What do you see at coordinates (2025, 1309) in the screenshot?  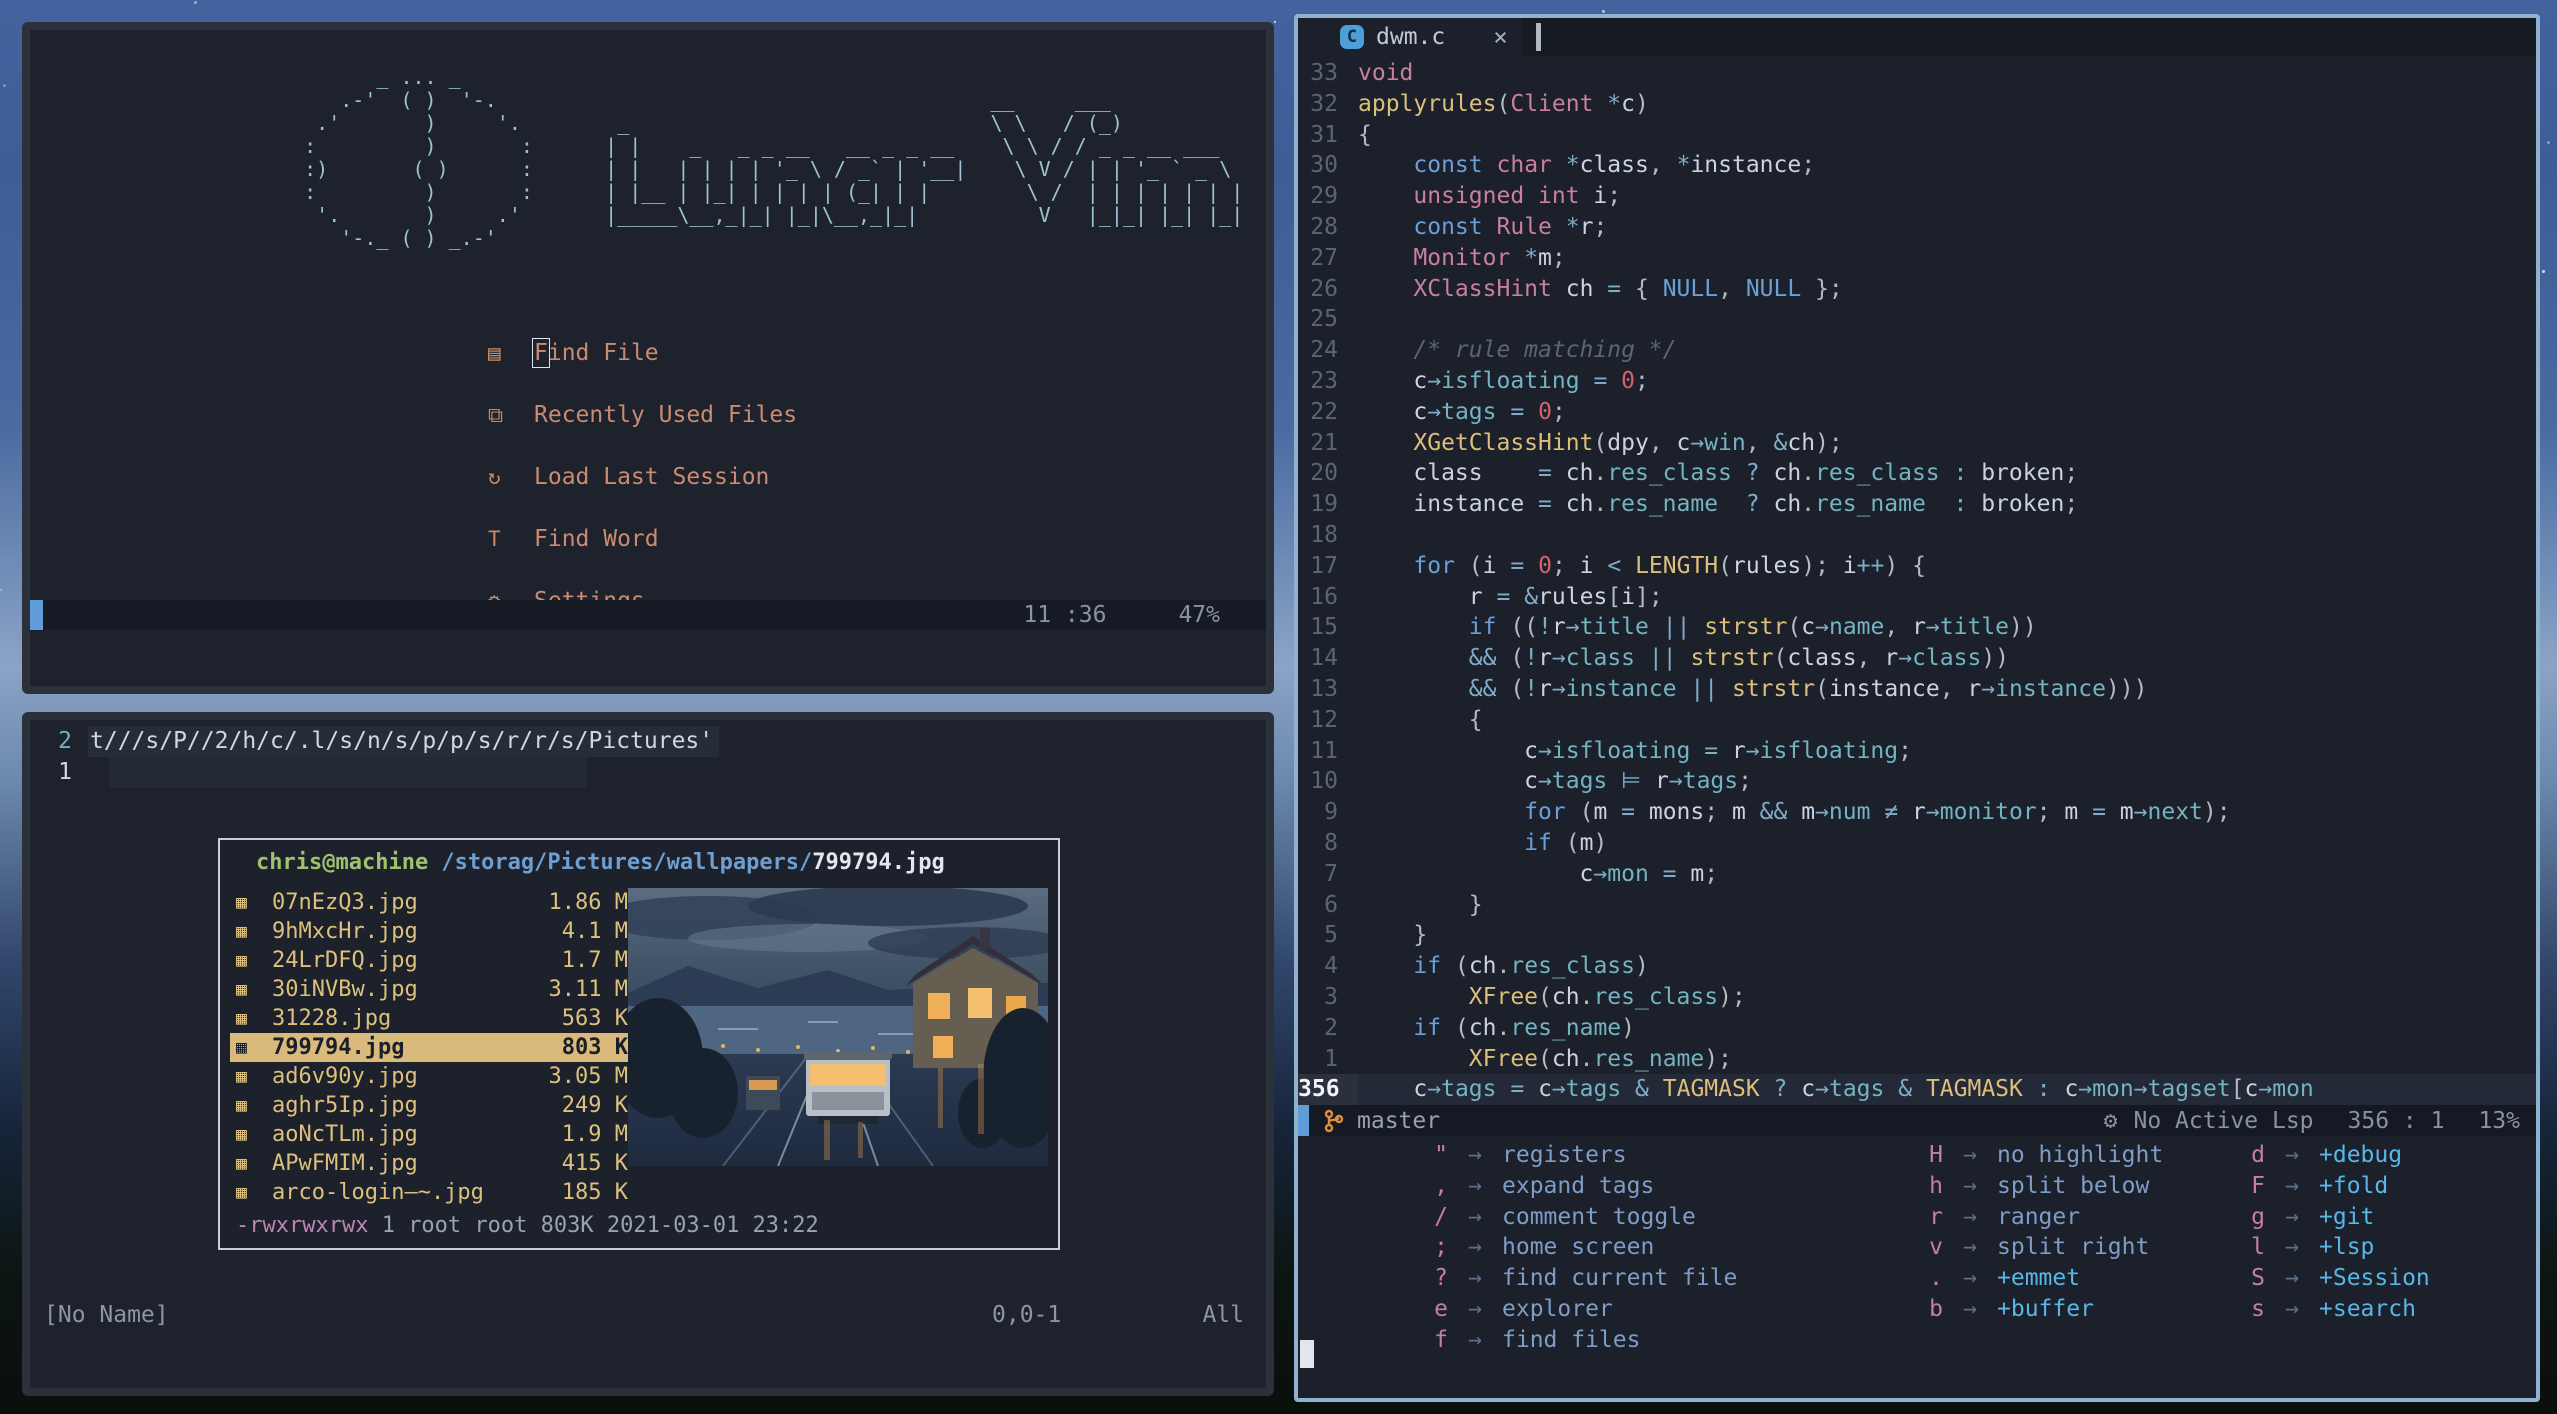 I see `which-key-binding: b → +buffer` at bounding box center [2025, 1309].